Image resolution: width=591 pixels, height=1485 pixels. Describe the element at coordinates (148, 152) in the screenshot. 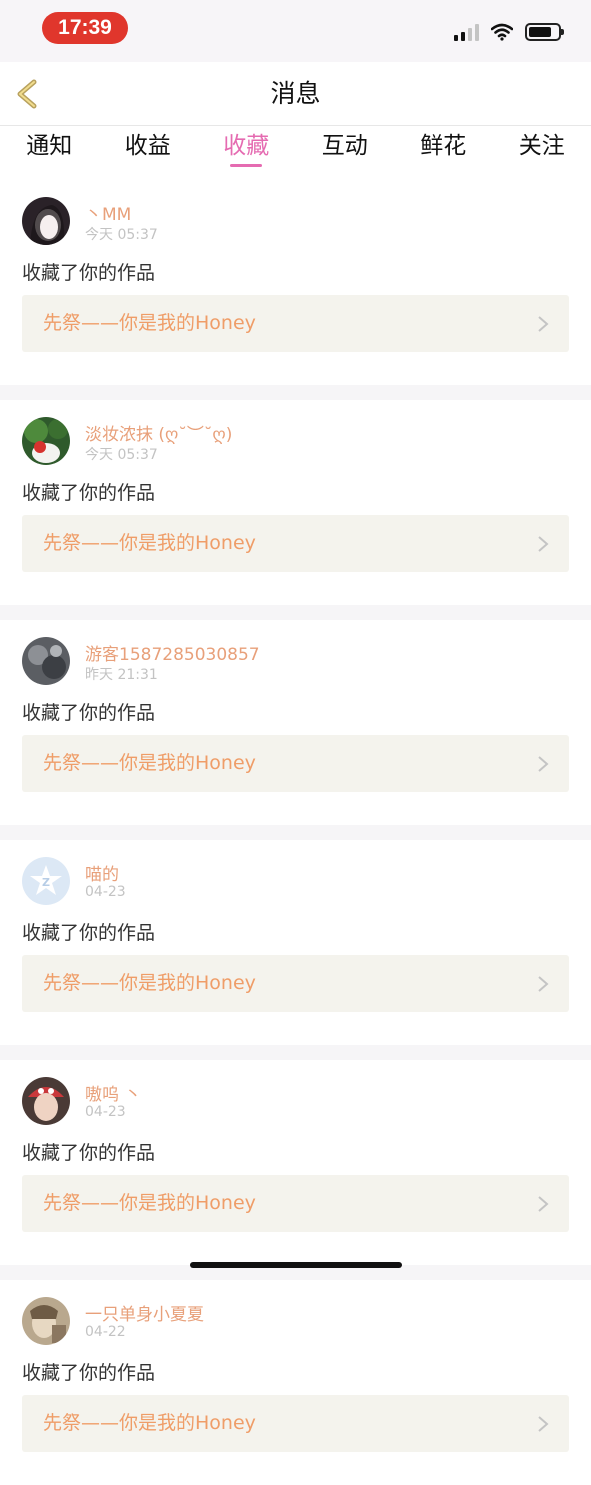

I see `tab-earnings: 收益` at that location.